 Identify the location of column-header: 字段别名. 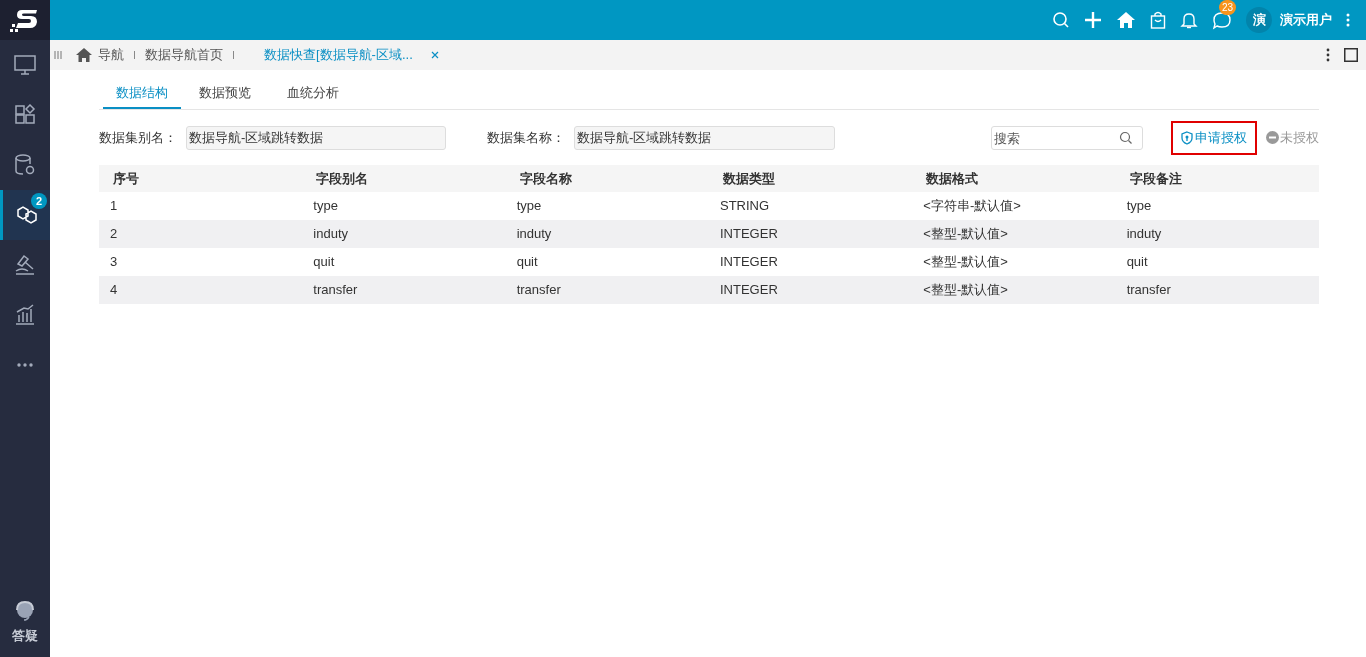
(342, 178).